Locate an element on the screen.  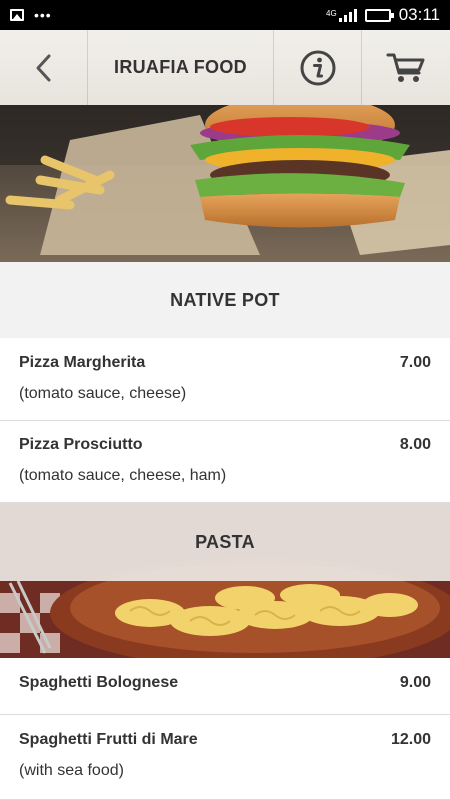
page-title: IRUAFIA FOOD is located at coordinates (180, 67).